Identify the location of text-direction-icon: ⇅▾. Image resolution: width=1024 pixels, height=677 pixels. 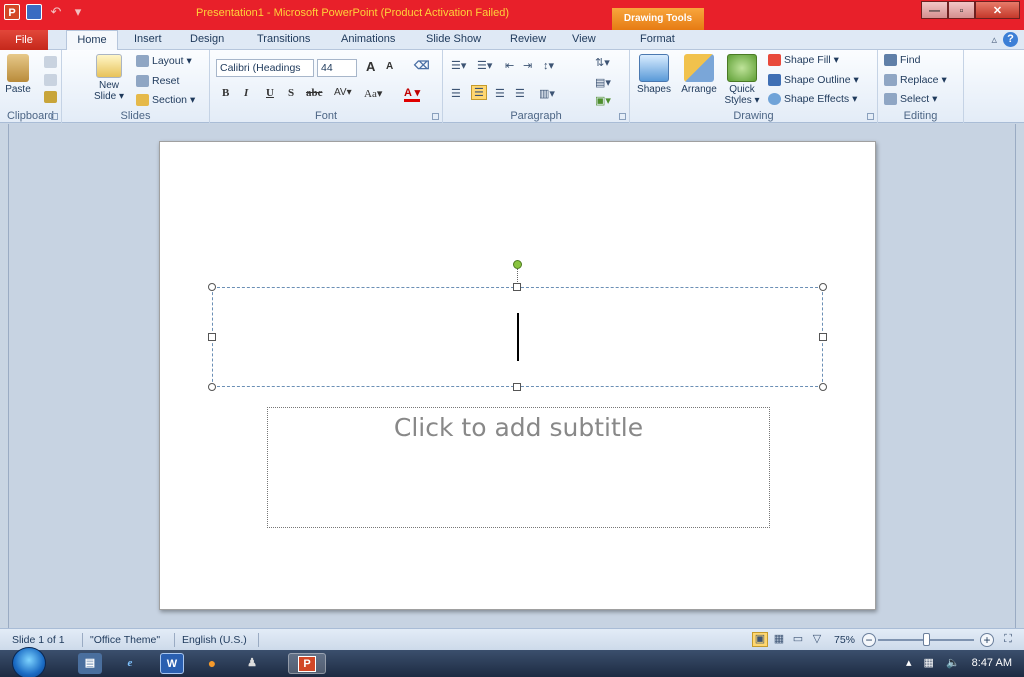
(602, 62).